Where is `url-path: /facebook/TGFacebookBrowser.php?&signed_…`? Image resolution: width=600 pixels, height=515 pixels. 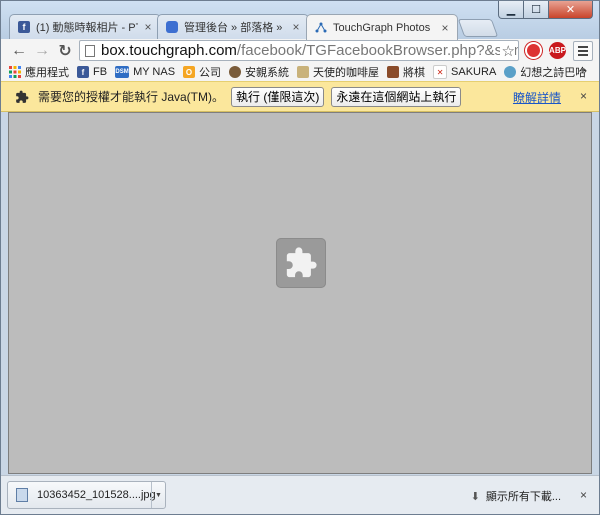 url-path: /facebook/TGFacebookBrowser.php?&signed_… is located at coordinates (377, 50).